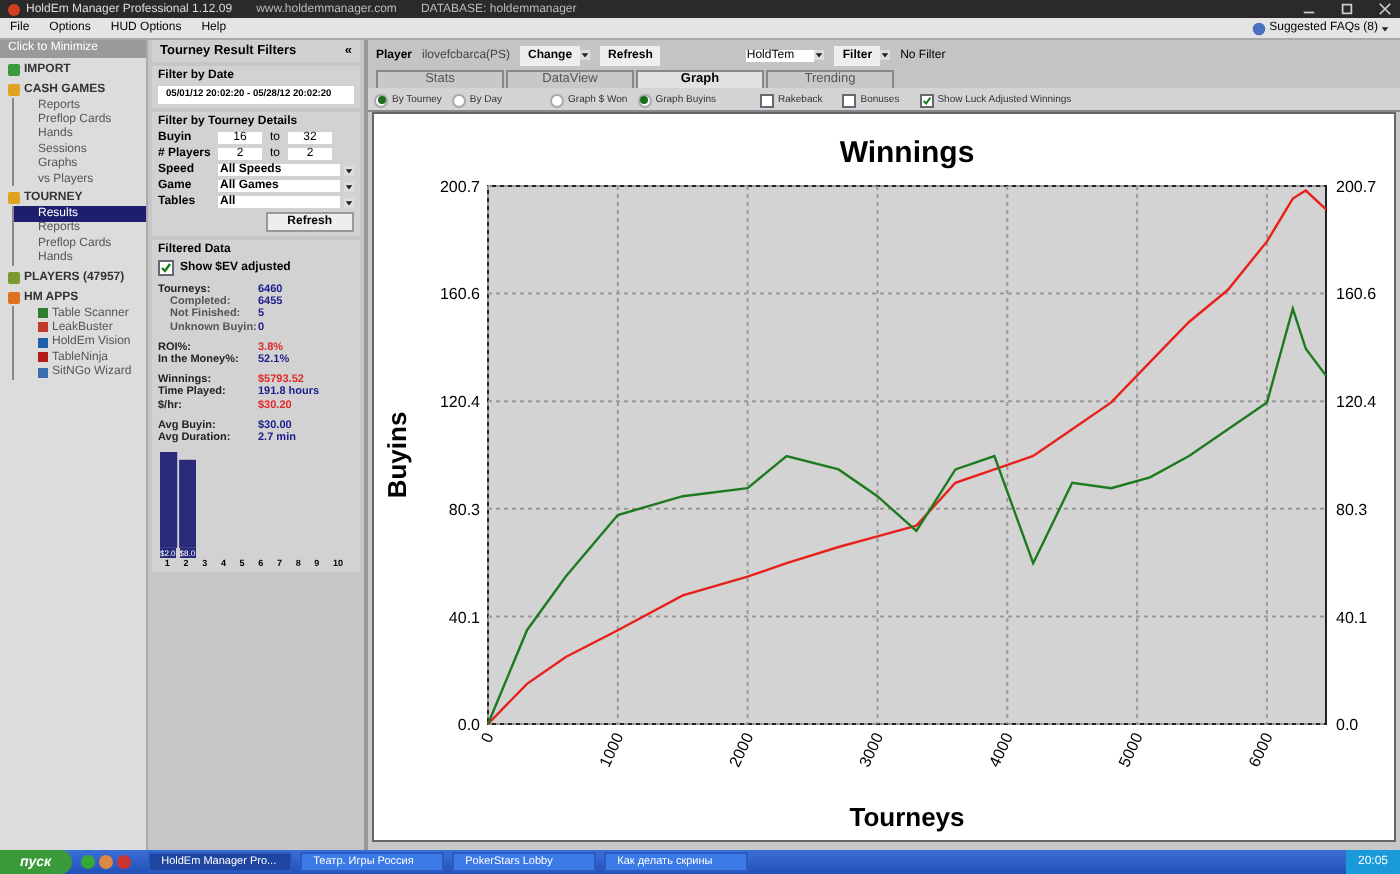 This screenshot has width=1400, height=874. I want to click on x-tick-label: 2000, so click(741, 750).